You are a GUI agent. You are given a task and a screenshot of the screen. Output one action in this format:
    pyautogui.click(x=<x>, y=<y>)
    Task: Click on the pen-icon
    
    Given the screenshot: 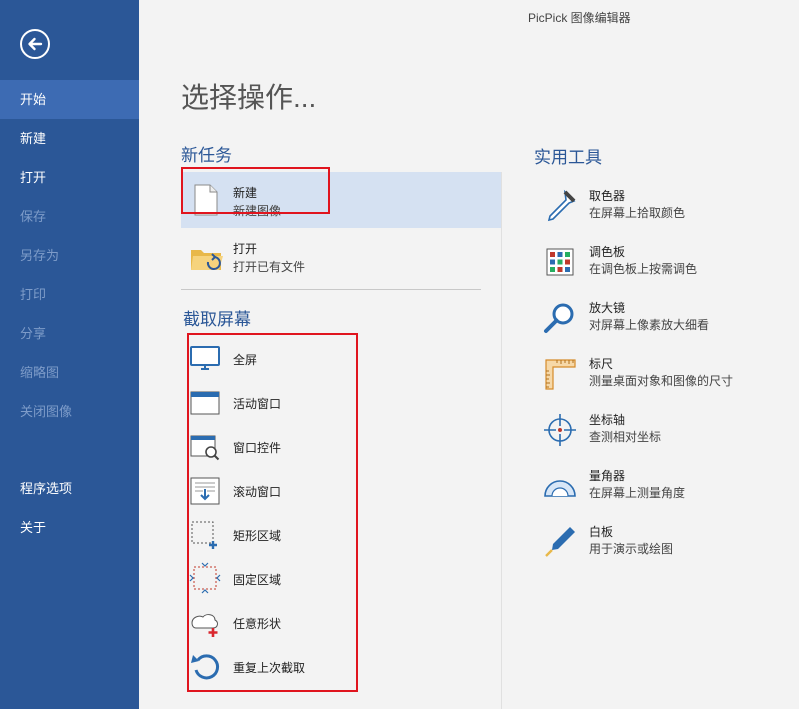 What is the action you would take?
    pyautogui.click(x=560, y=542)
    